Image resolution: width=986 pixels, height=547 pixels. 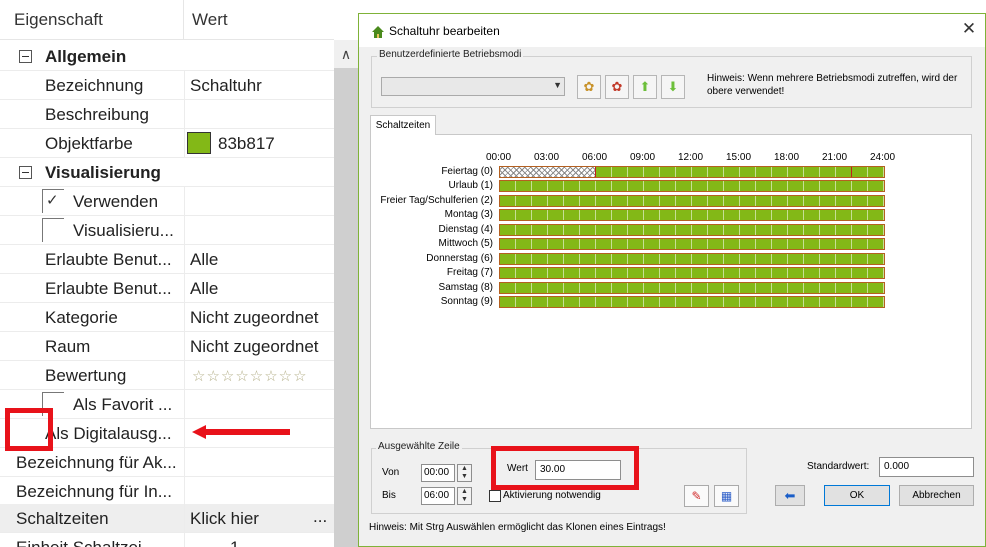 What do you see at coordinates (199, 143) in the screenshot?
I see `color-swatch` at bounding box center [199, 143].